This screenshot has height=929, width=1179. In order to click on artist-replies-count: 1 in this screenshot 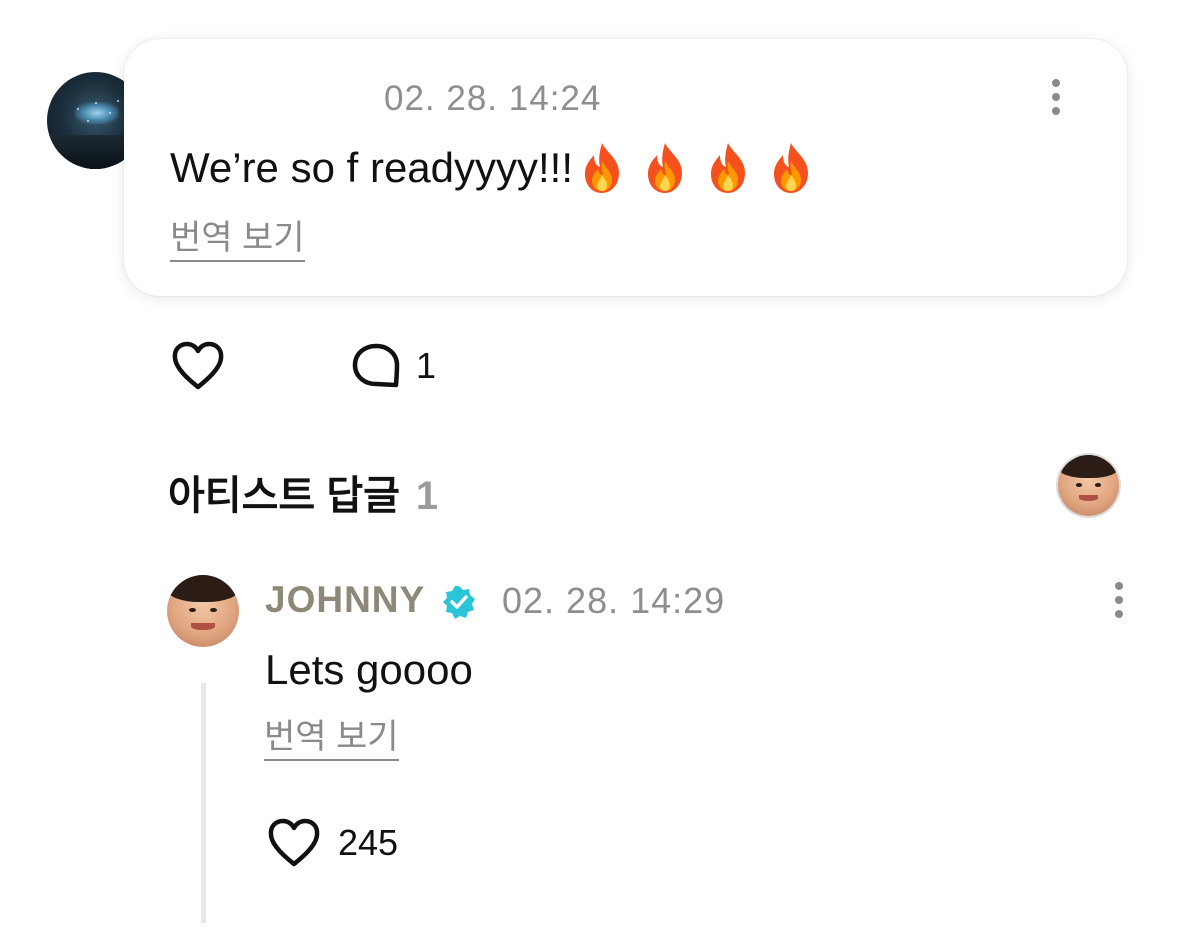, I will do `click(427, 496)`.